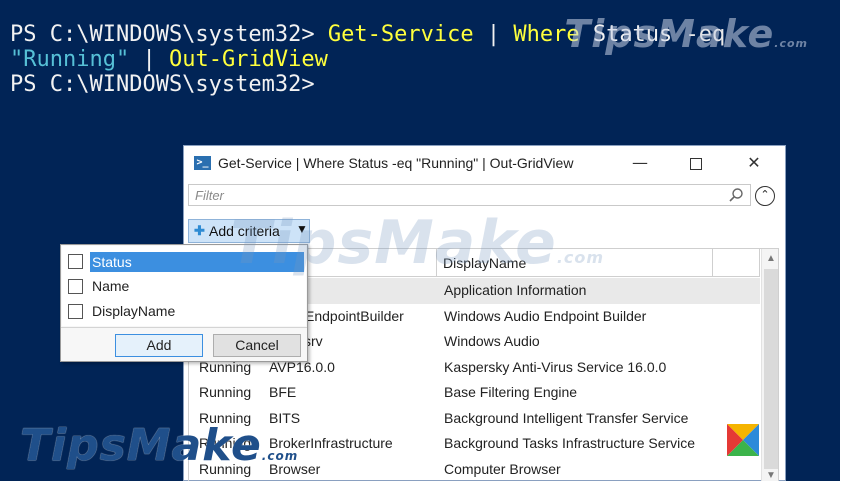 The width and height of the screenshot is (847, 481). What do you see at coordinates (469, 195) in the screenshot?
I see `filter-input: Filter` at bounding box center [469, 195].